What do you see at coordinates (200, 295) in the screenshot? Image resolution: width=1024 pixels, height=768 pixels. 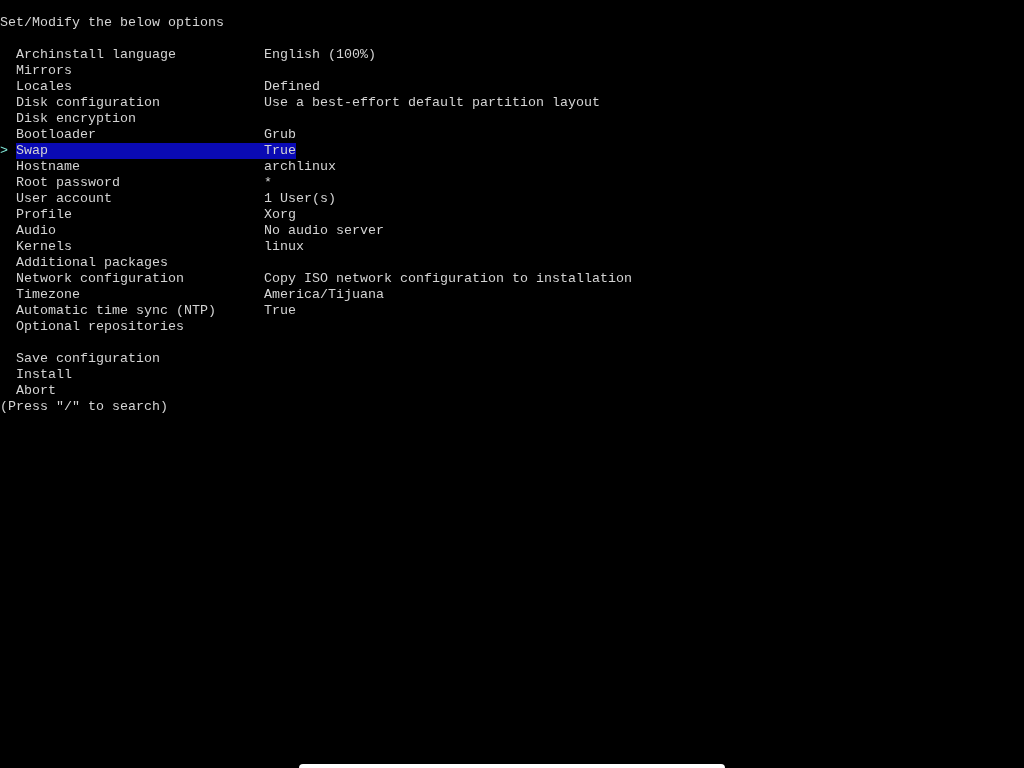 I see `menu-item: Timezone America/Tijuana` at bounding box center [200, 295].